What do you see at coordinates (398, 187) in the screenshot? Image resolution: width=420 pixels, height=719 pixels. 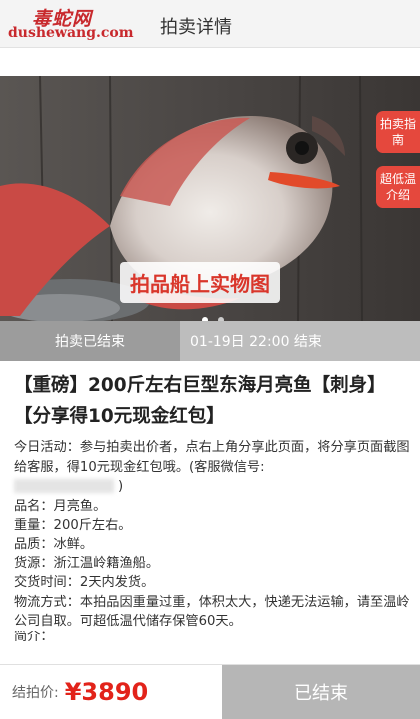 I see `ultra-low-temp-button: 超低温介绍` at bounding box center [398, 187].